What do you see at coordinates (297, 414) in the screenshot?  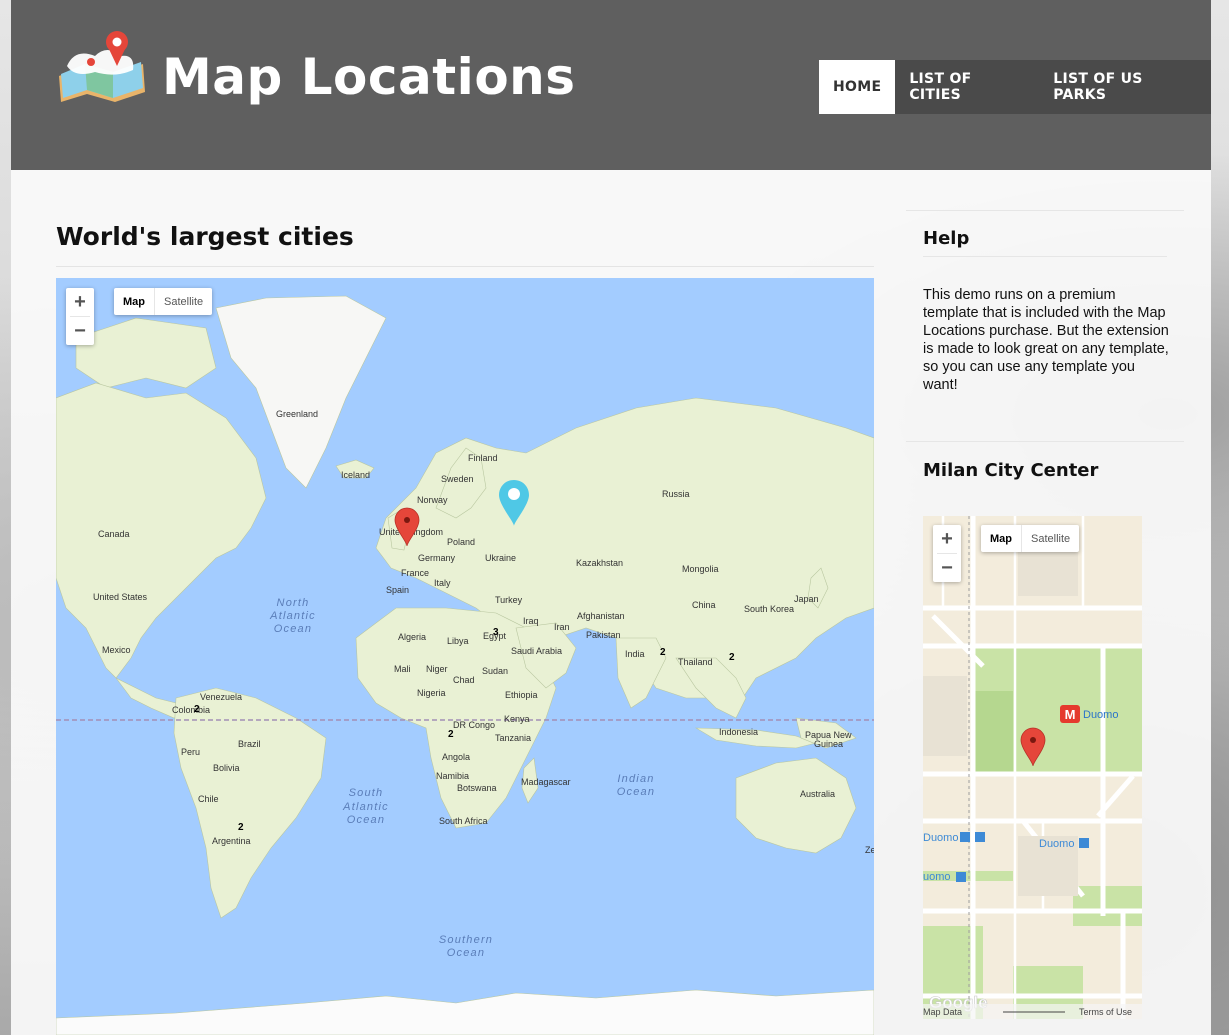 I see `map-label: Greenland` at bounding box center [297, 414].